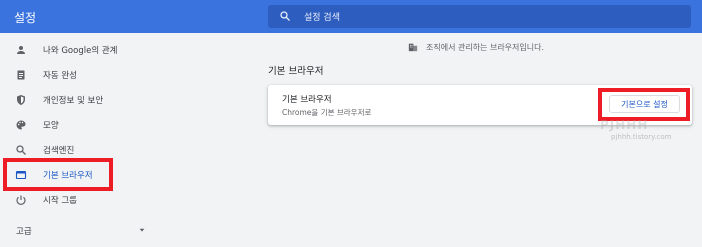 The image size is (702, 247). Describe the element at coordinates (80, 75) in the screenshot. I see `sidebar-item-autofill: 자동 완성` at that location.